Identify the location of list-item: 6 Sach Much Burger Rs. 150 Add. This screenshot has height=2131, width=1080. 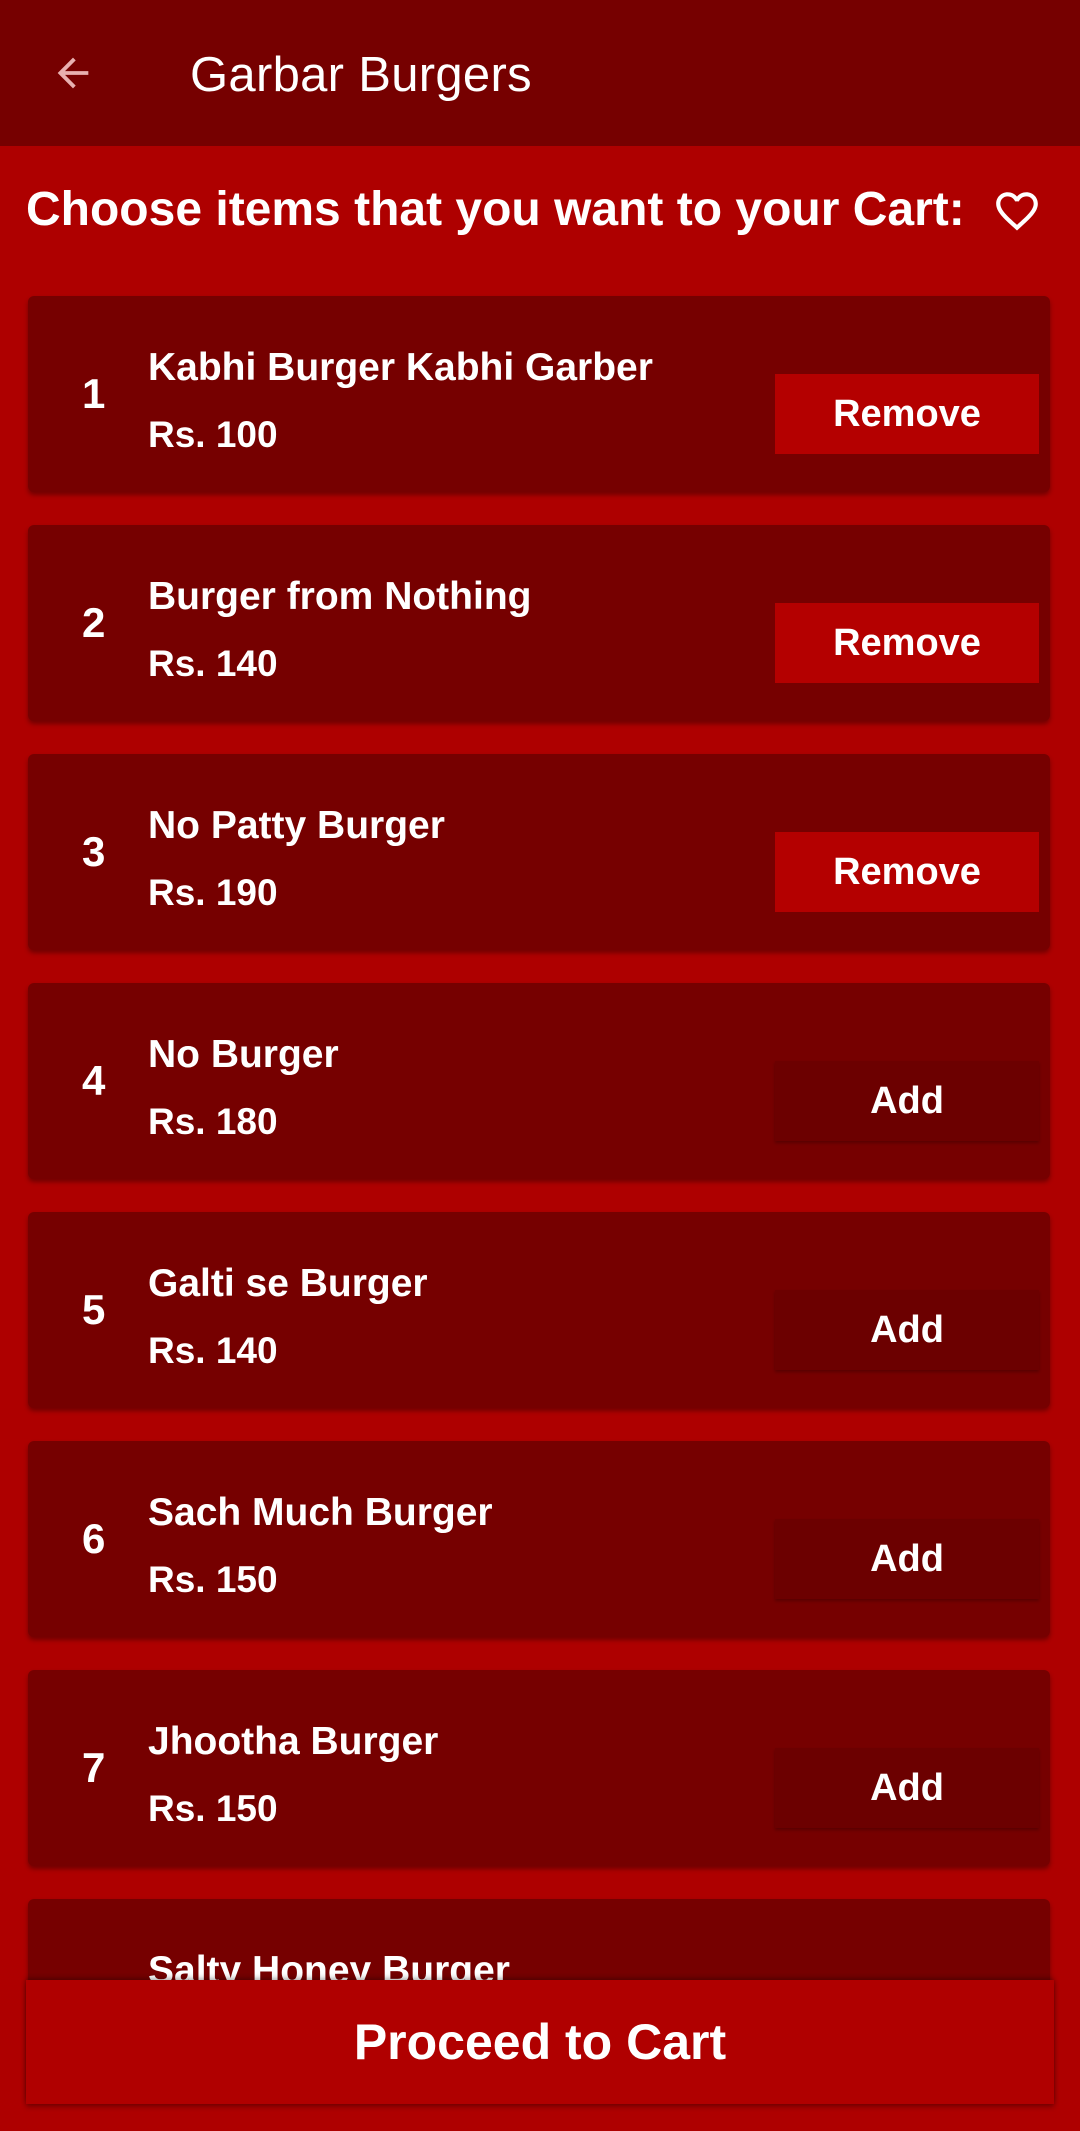
(539, 1539).